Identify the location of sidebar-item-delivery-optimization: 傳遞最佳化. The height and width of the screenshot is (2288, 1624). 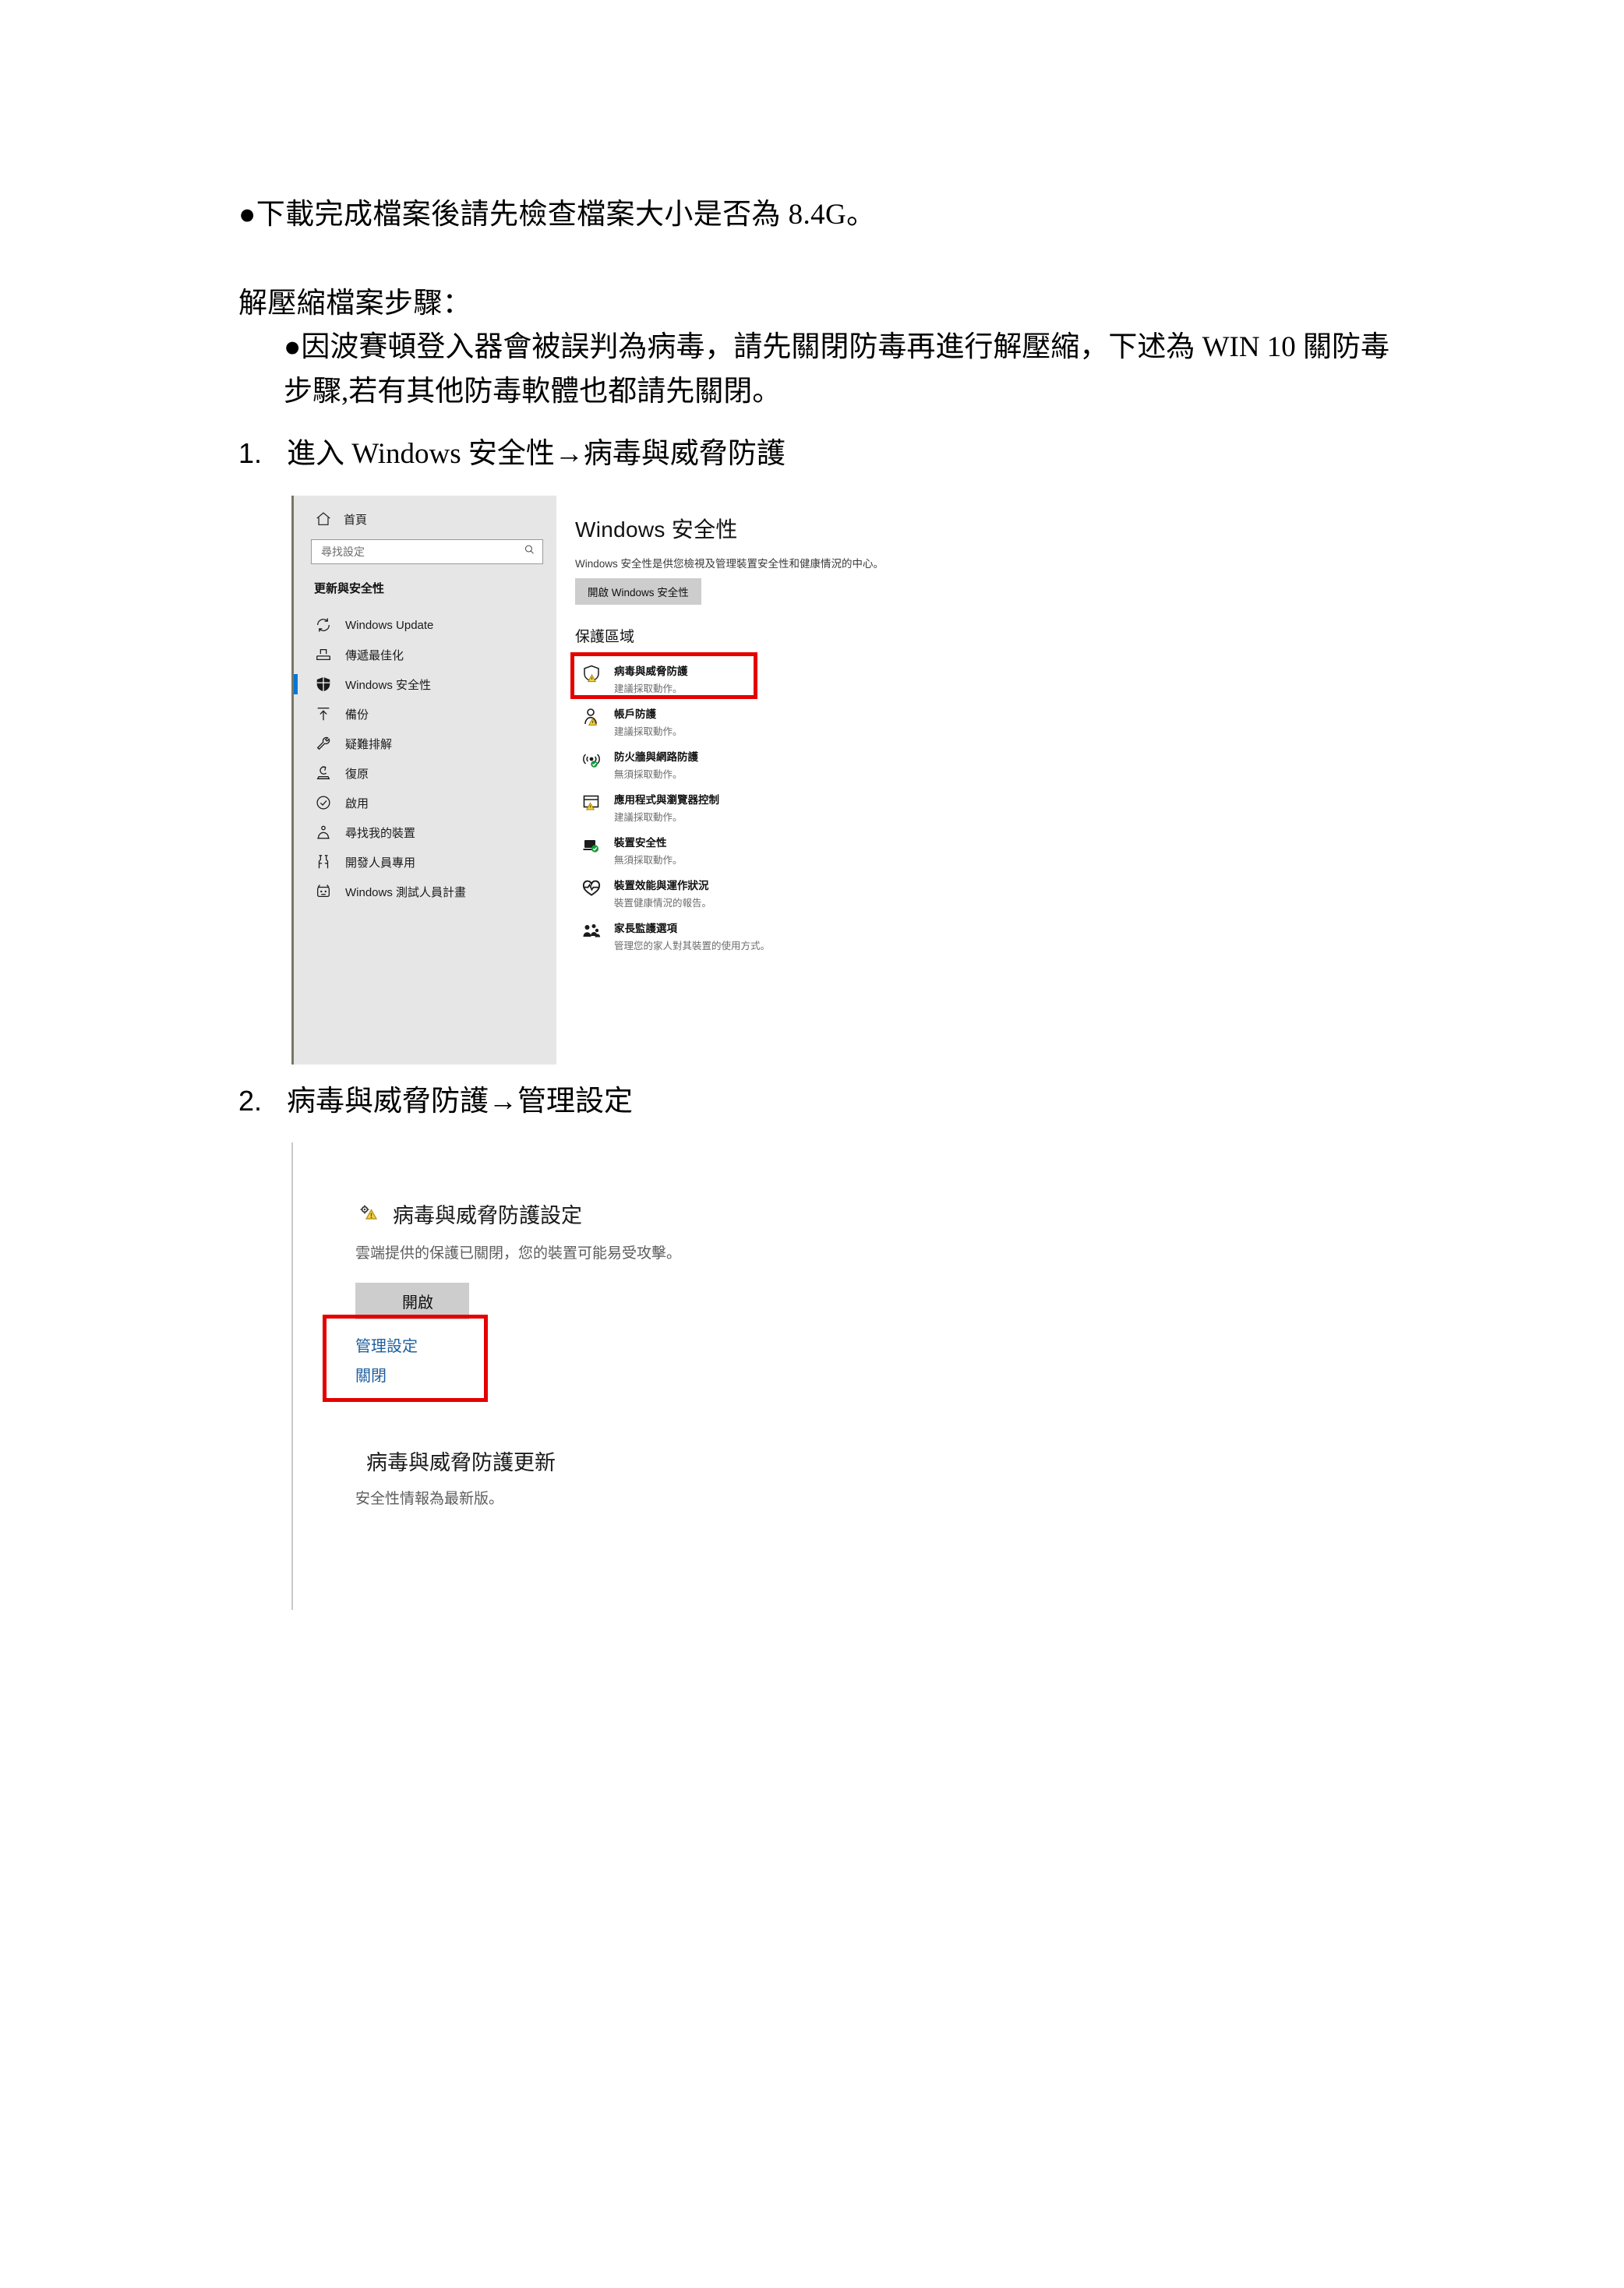
(427, 654).